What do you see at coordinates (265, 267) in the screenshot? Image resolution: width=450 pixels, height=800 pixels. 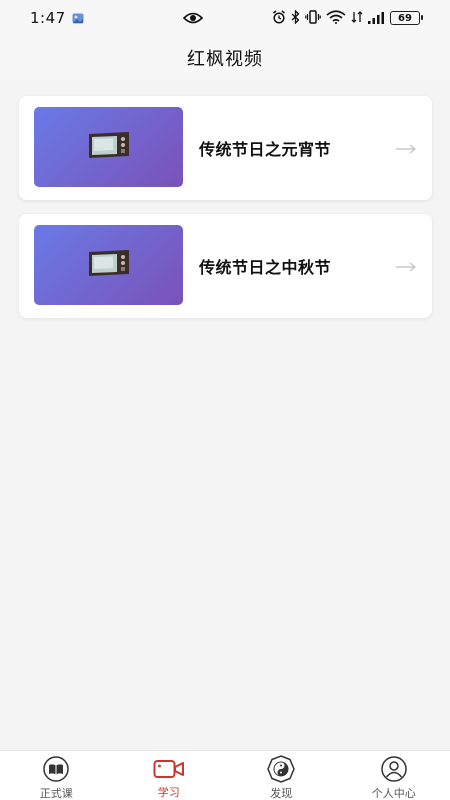 I see `video-title: 传统节日之中秋节` at bounding box center [265, 267].